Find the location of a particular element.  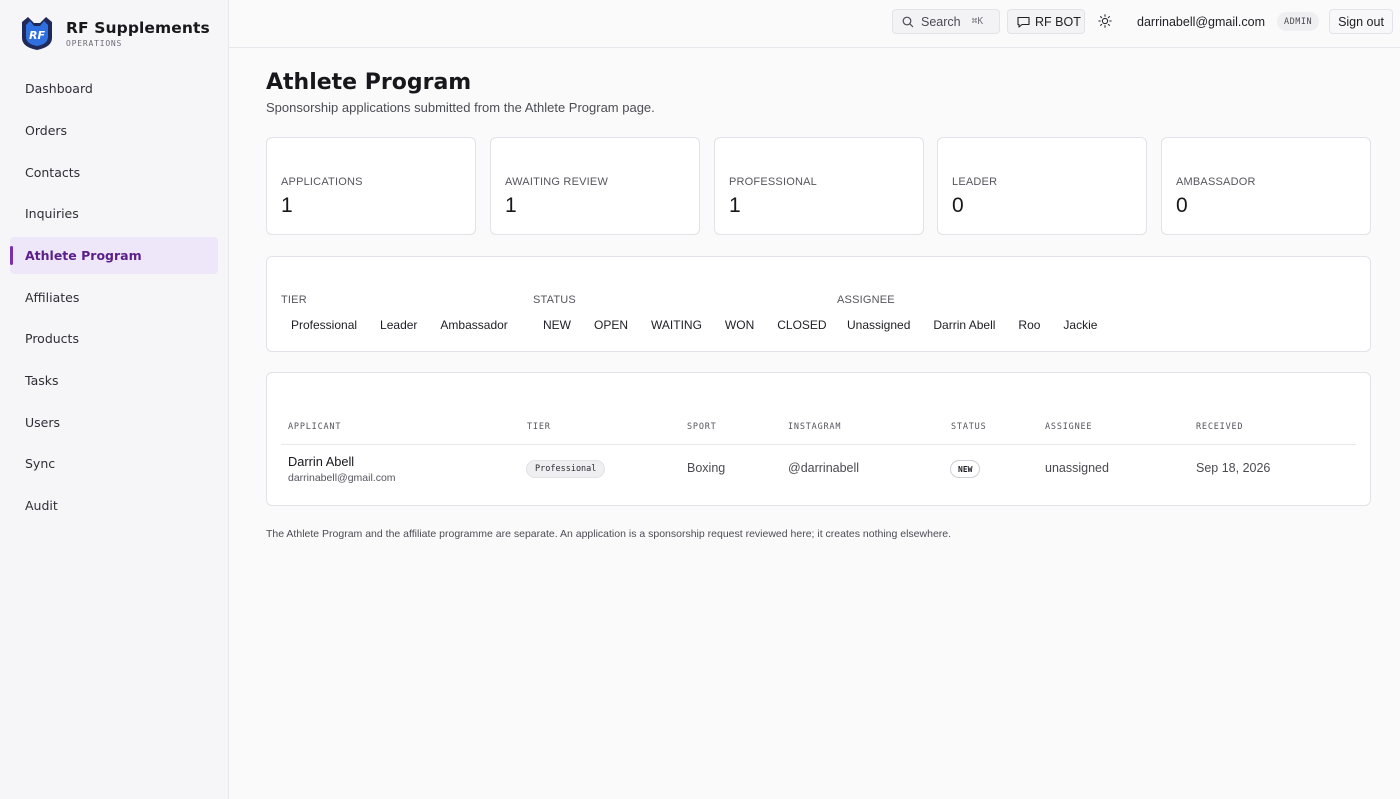

stat-card-leader: LEADER 0 is located at coordinates (1042, 186).